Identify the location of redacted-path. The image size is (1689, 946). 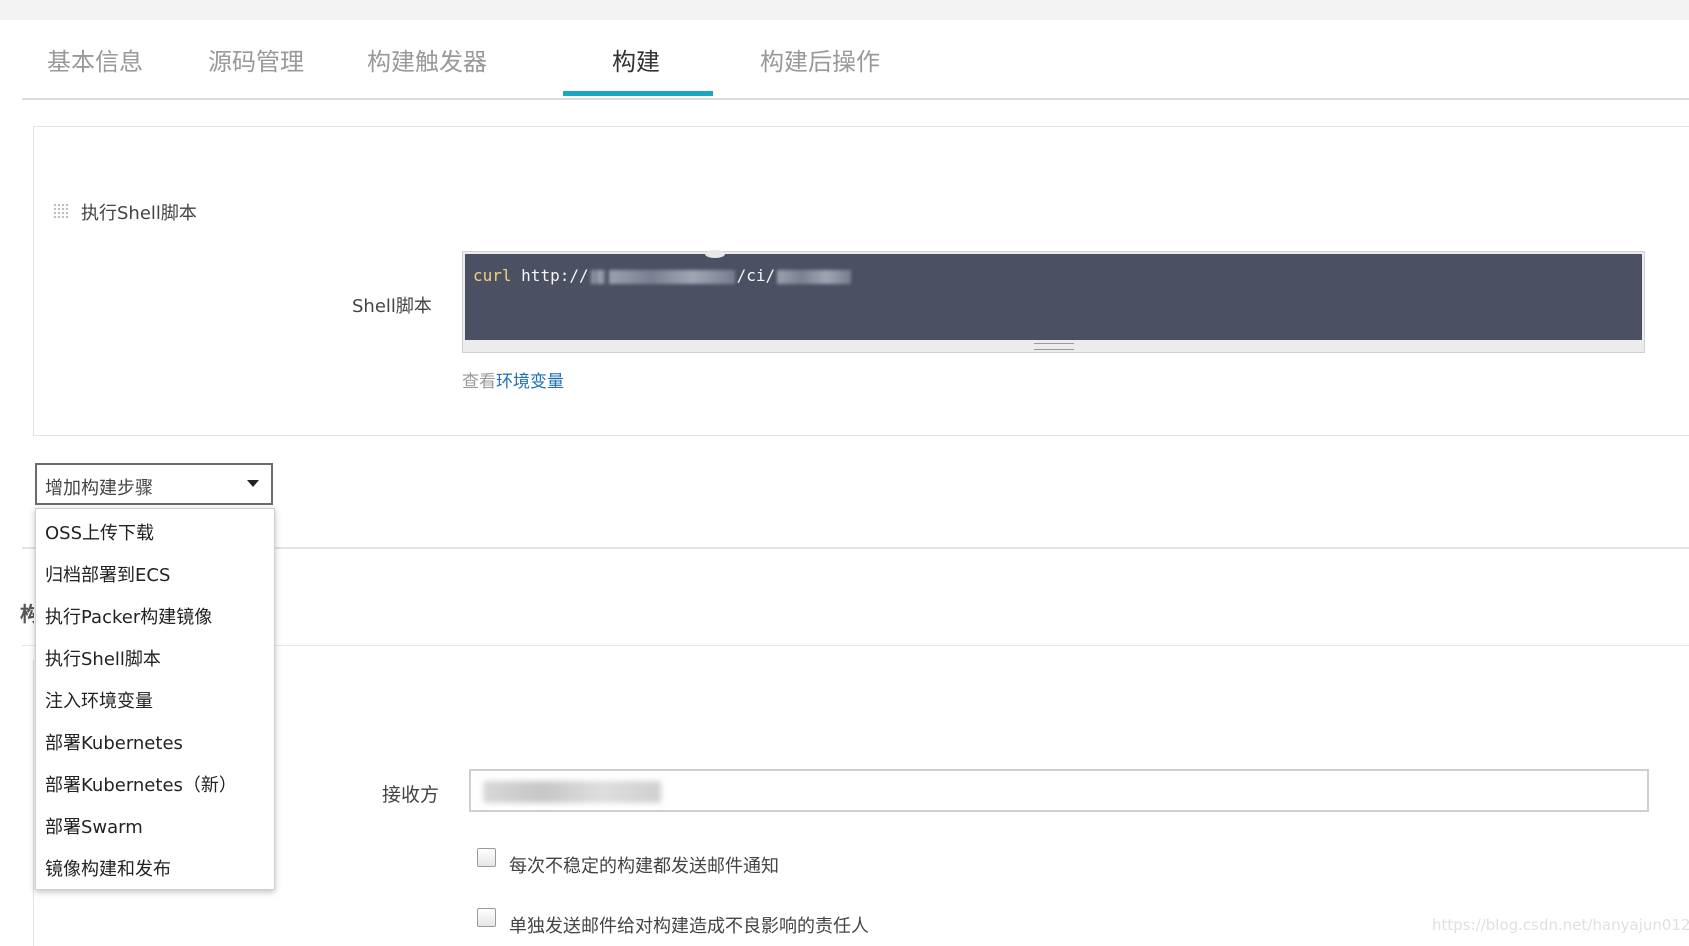
(814, 276).